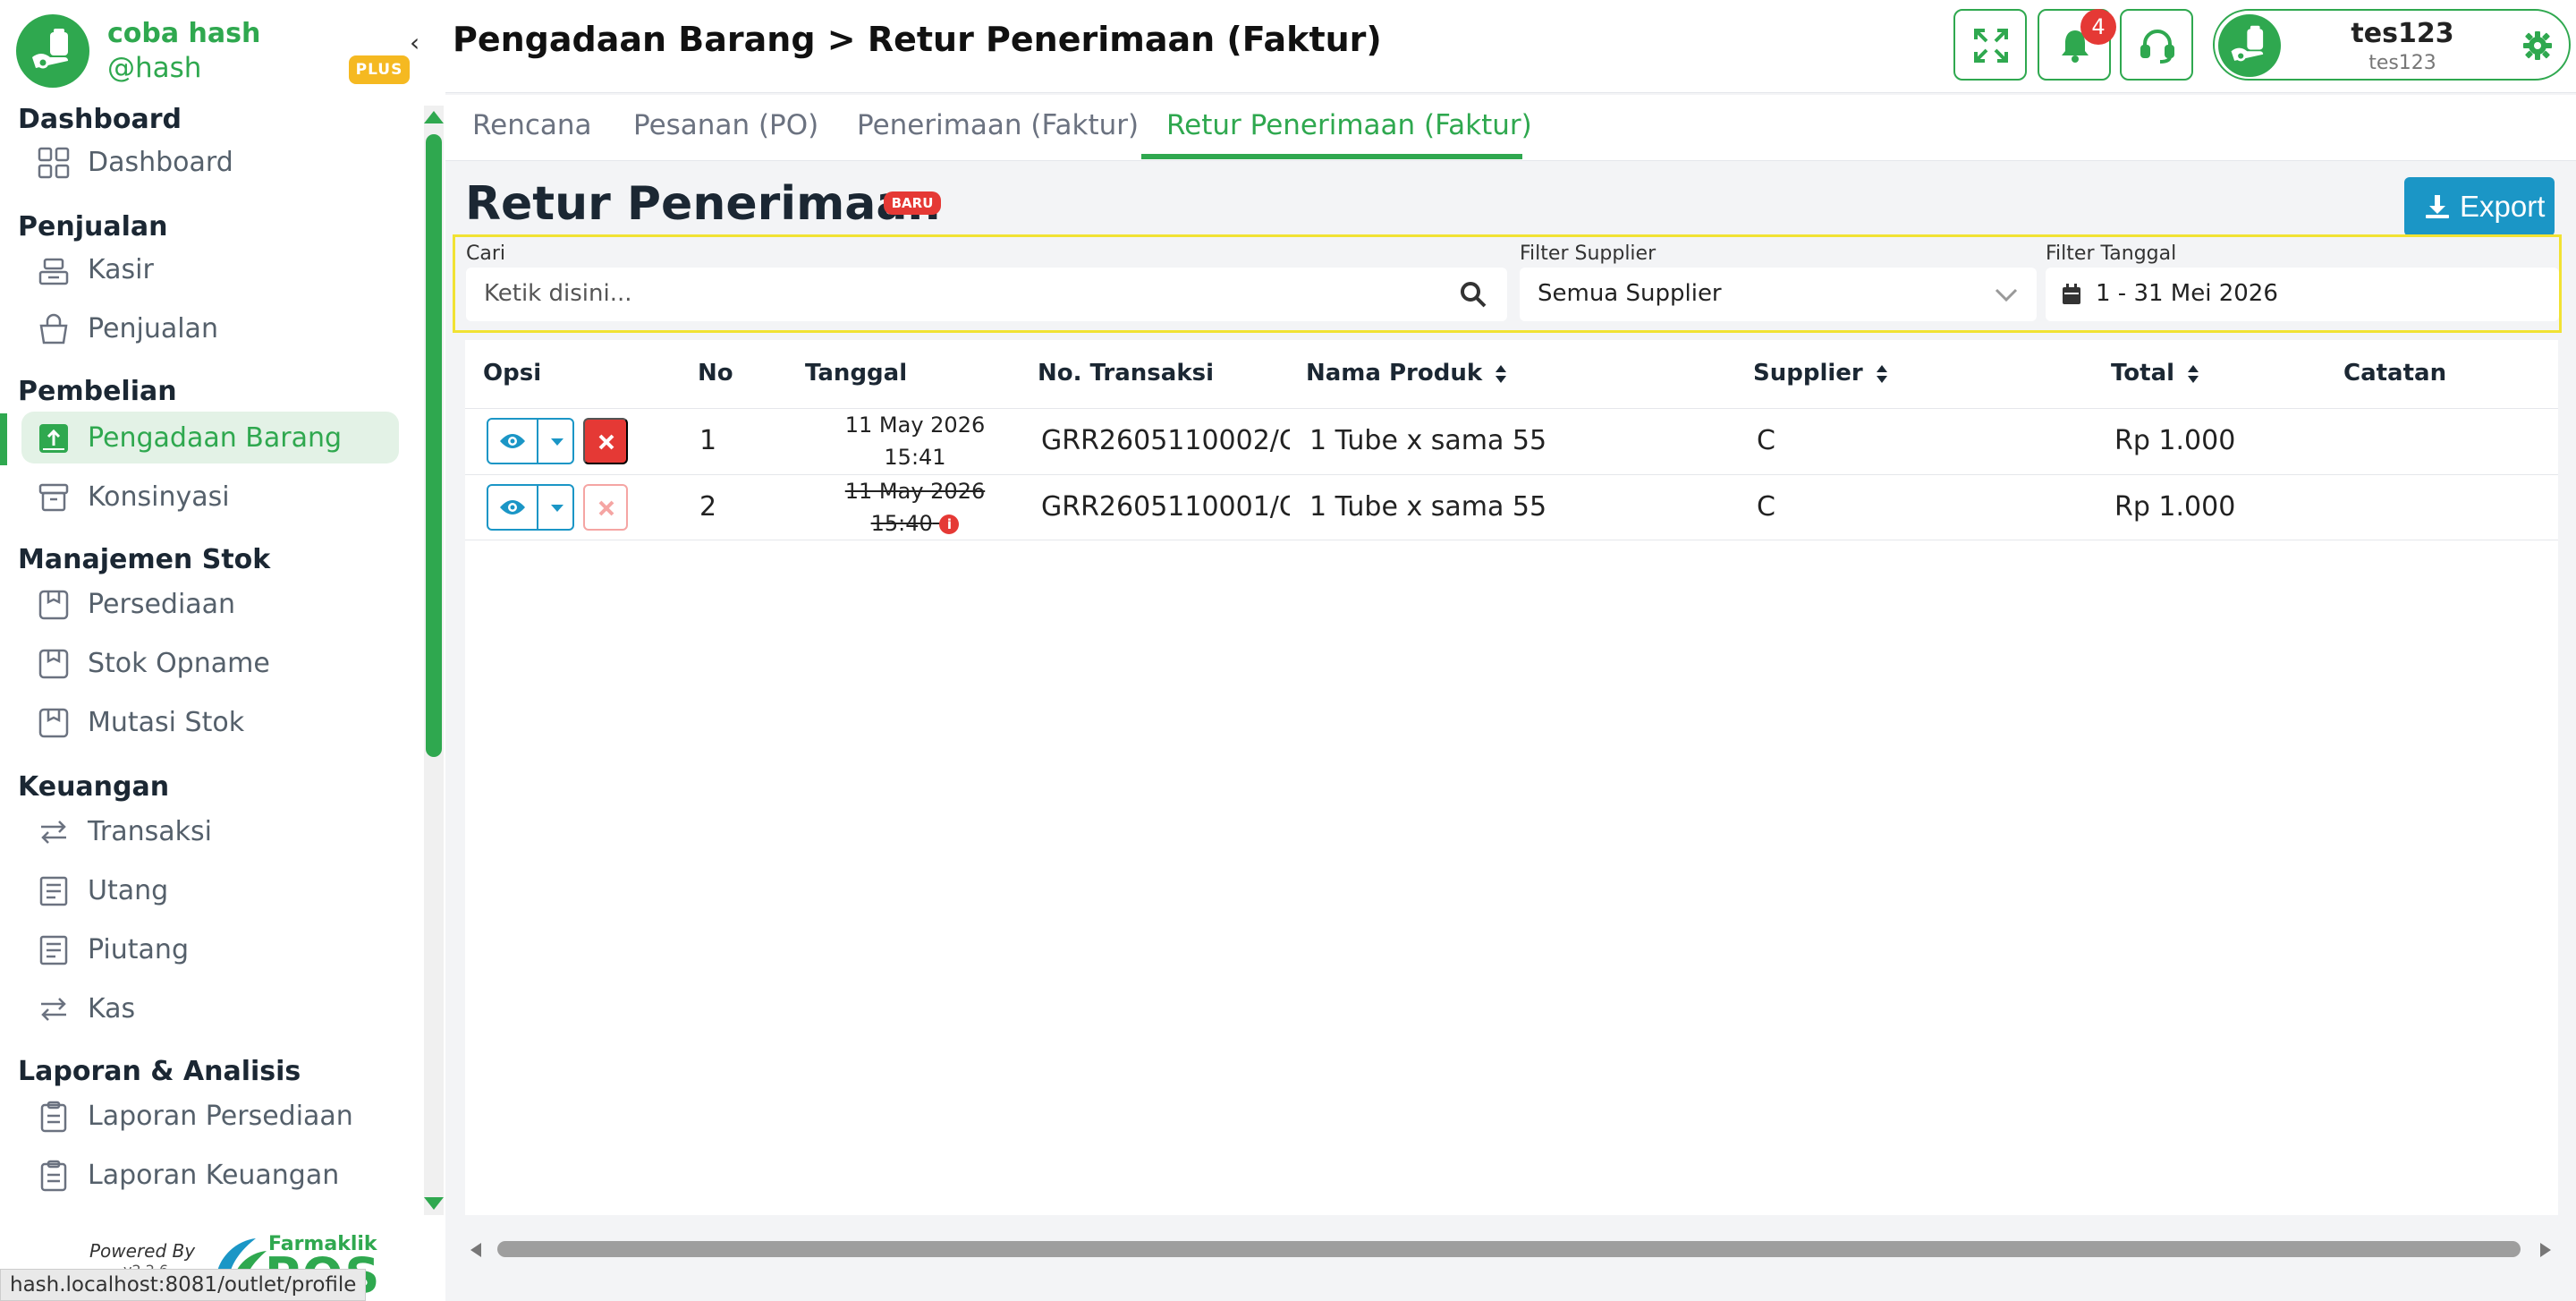  Describe the element at coordinates (97, 391) in the screenshot. I see `section-pembelian: Pembelian` at that location.